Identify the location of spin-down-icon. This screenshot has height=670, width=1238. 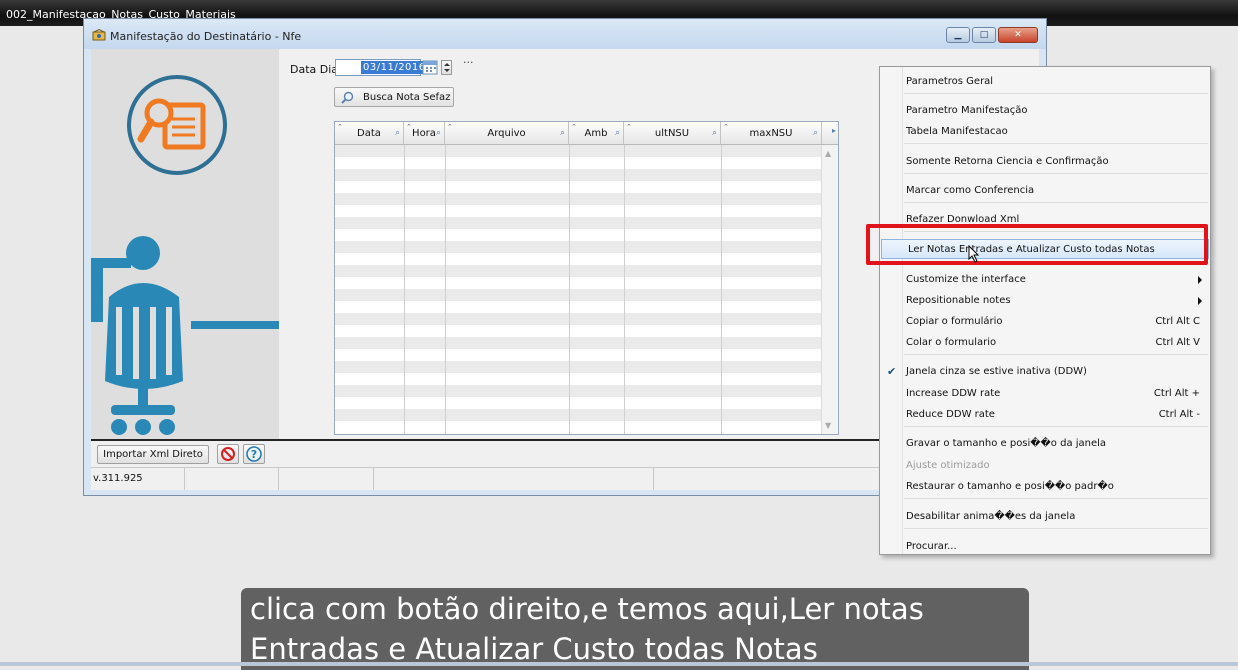
(447, 70).